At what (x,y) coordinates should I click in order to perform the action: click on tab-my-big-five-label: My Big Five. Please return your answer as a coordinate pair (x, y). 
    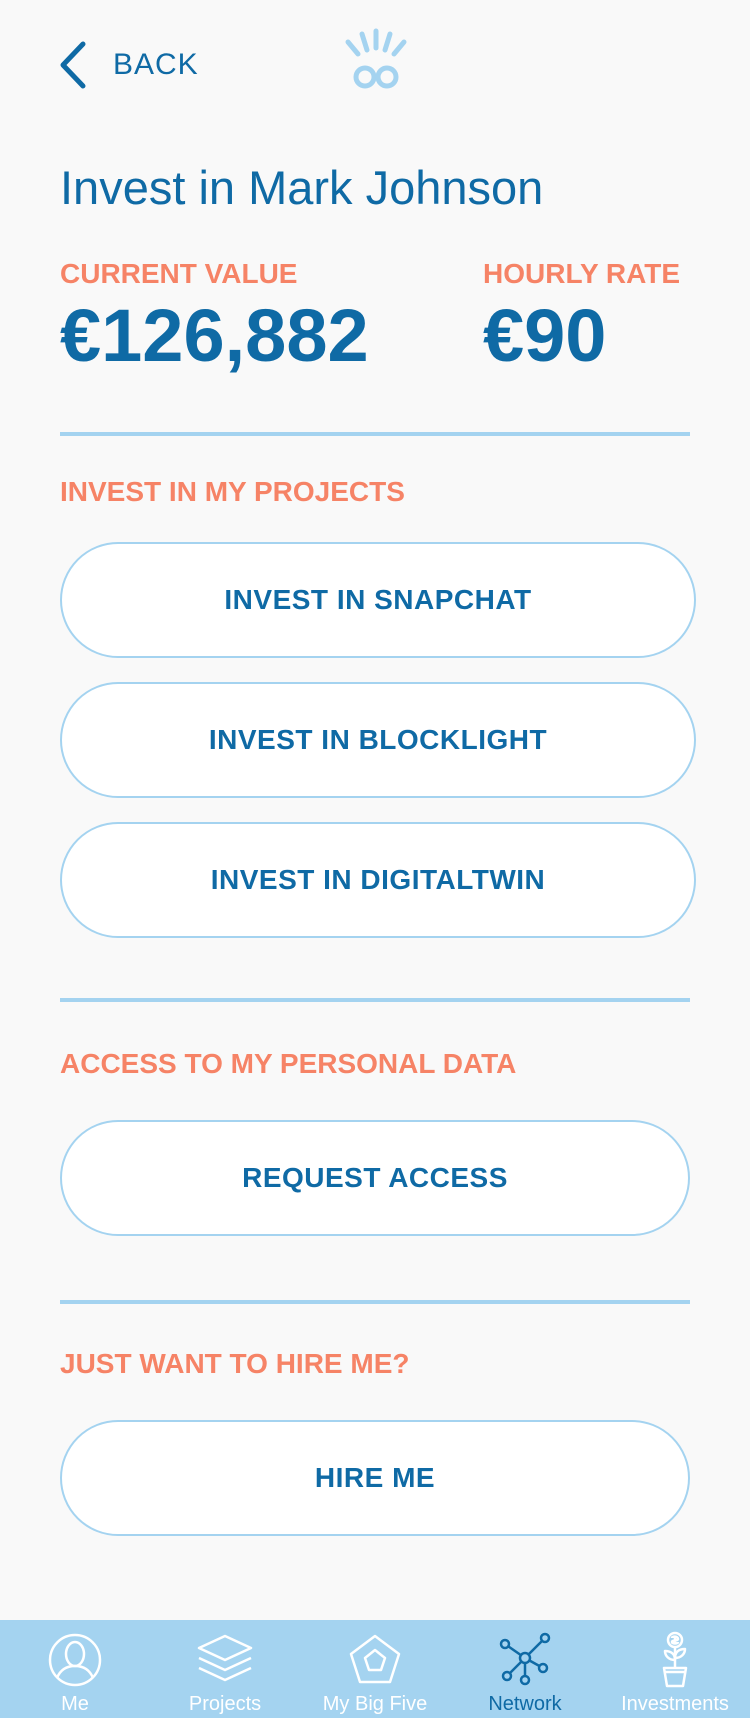
    Looking at the image, I should click on (375, 1704).